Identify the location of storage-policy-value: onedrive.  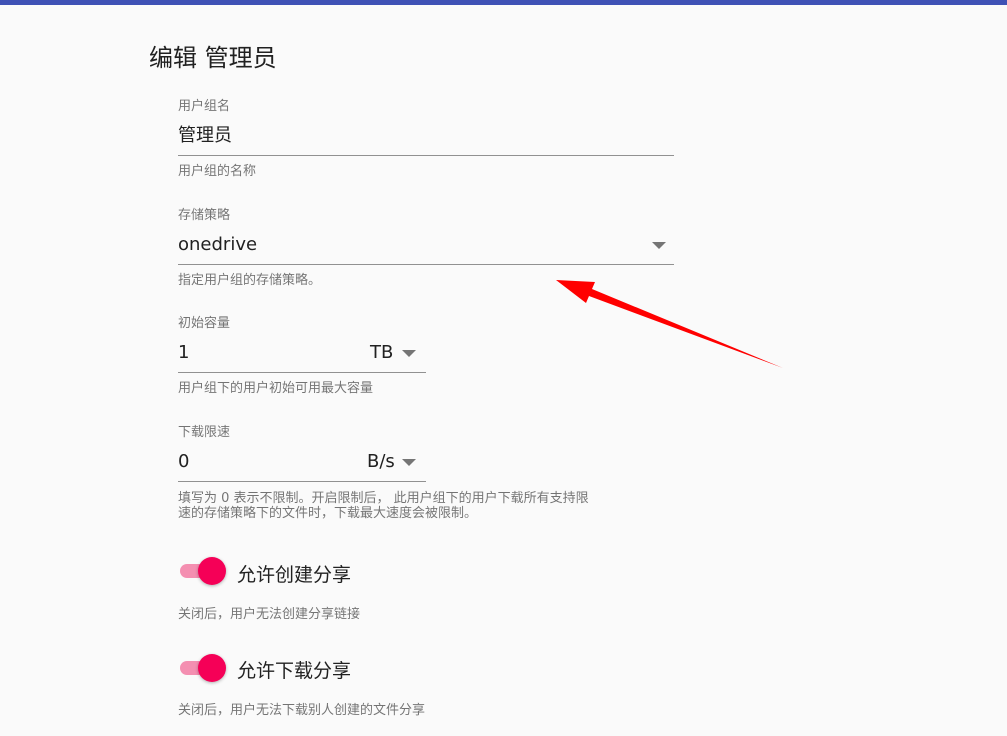
(218, 244).